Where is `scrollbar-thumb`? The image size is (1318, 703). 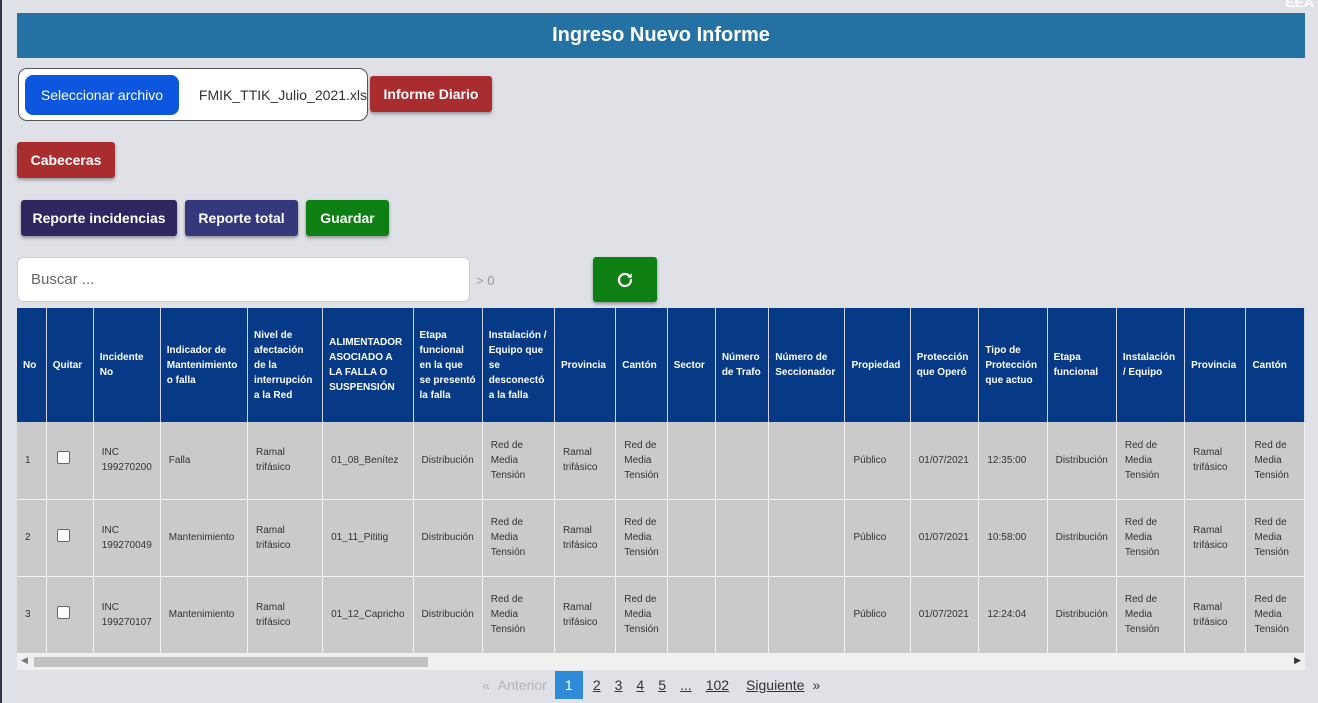 scrollbar-thumb is located at coordinates (231, 662).